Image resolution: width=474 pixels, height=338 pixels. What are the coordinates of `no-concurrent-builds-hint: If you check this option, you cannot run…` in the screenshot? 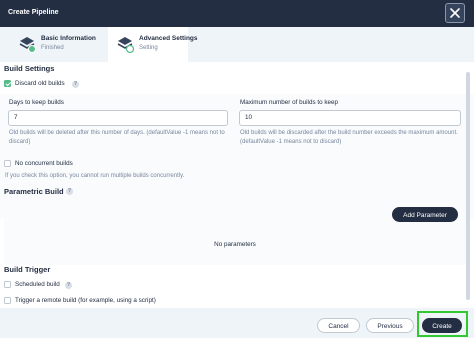 It's located at (95, 176).